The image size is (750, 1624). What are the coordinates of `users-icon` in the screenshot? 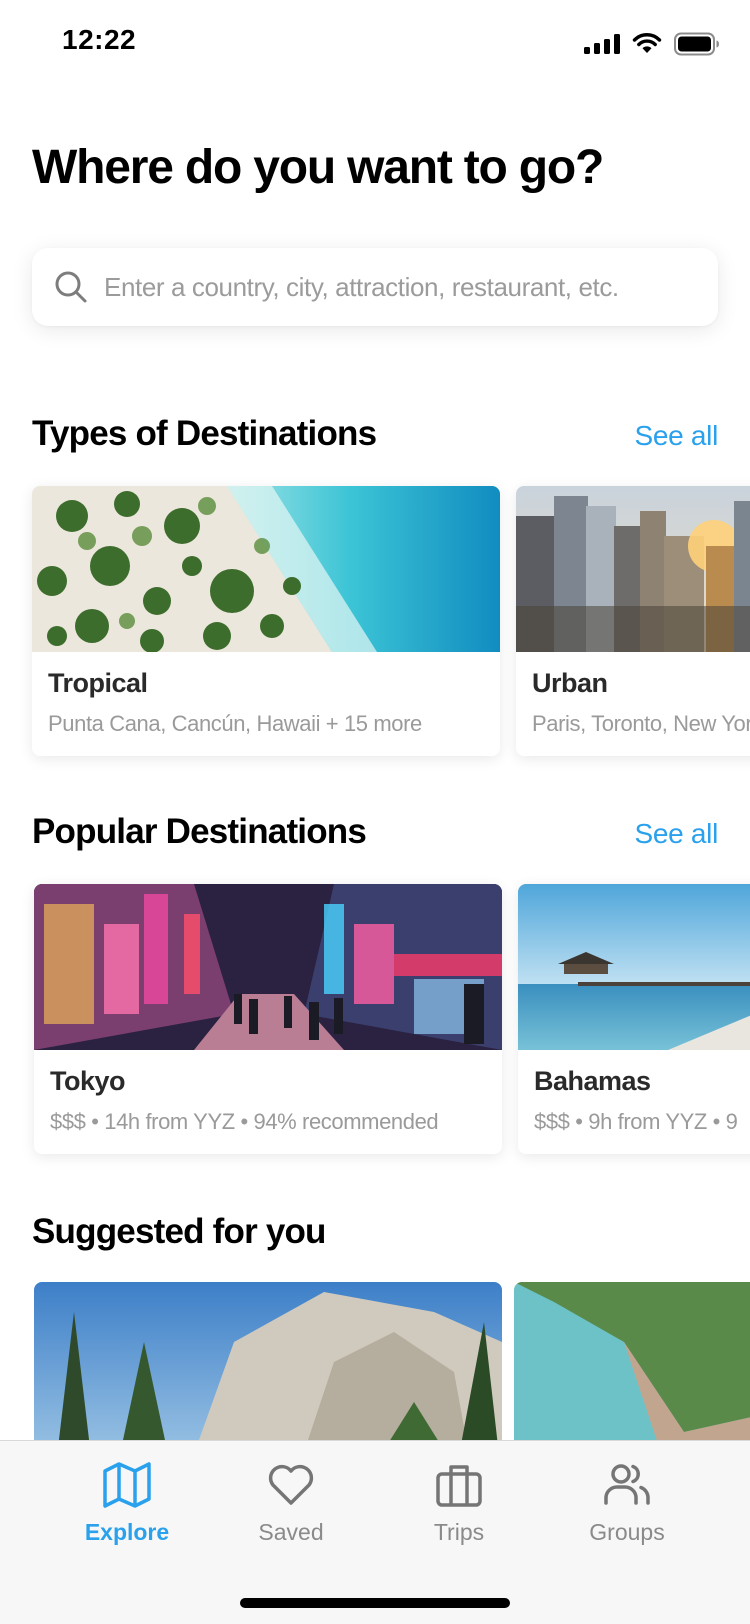 It's located at (627, 1484).